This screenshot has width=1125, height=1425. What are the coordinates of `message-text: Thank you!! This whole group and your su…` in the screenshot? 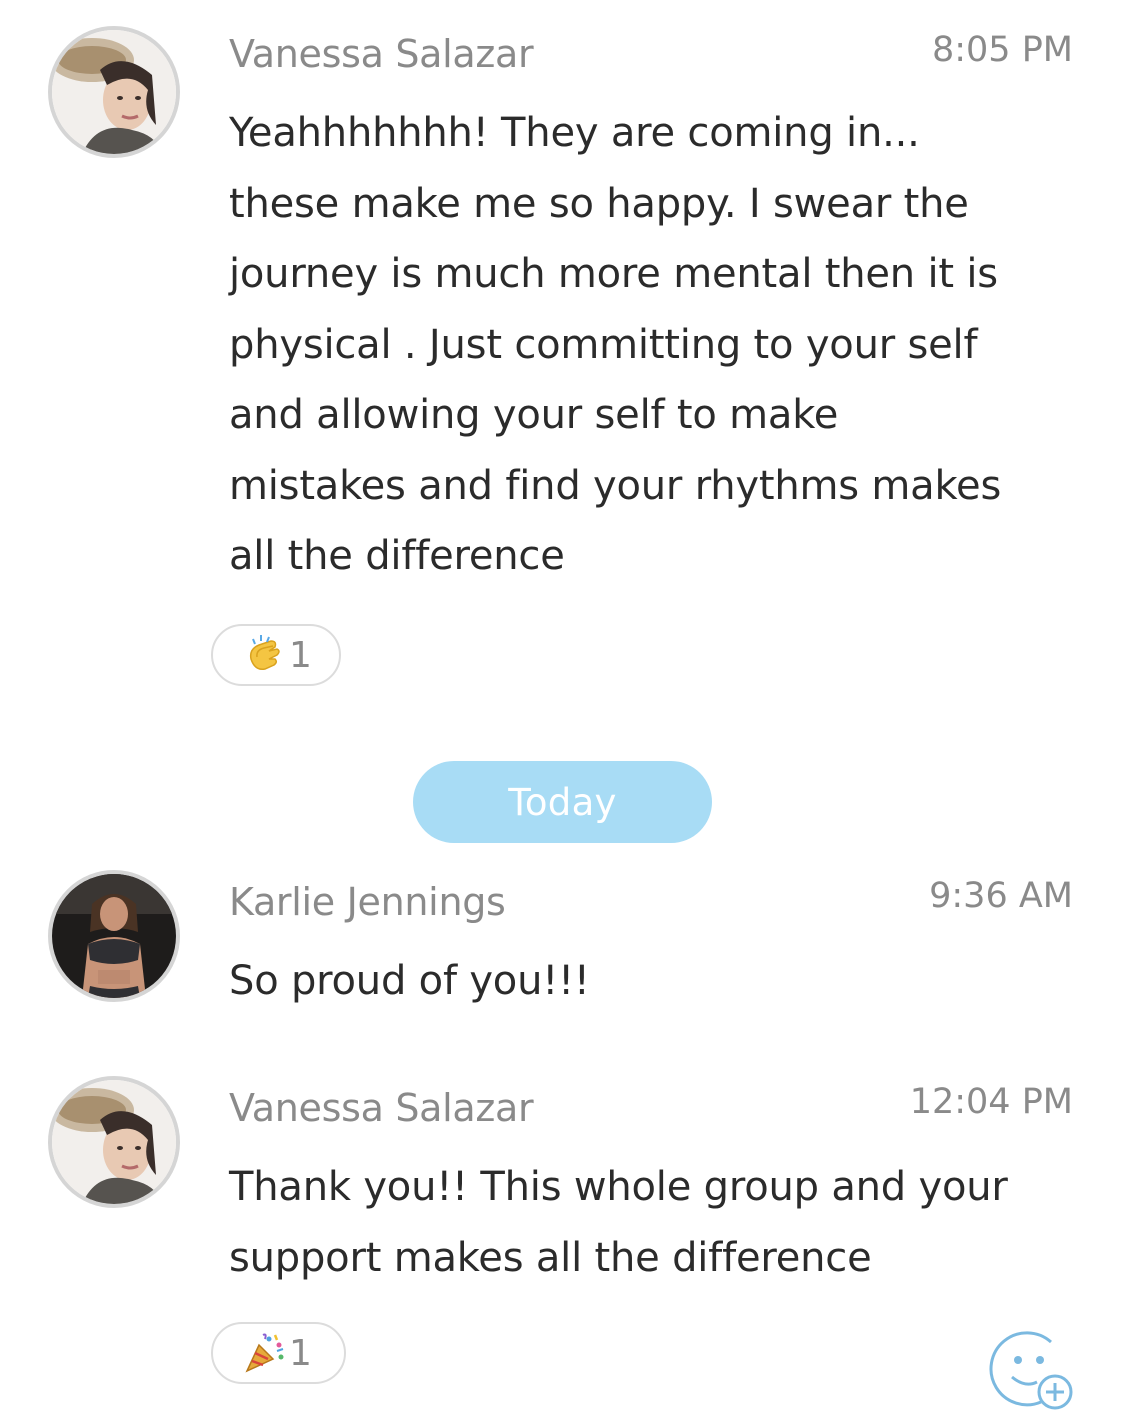 It's located at (618, 1222).